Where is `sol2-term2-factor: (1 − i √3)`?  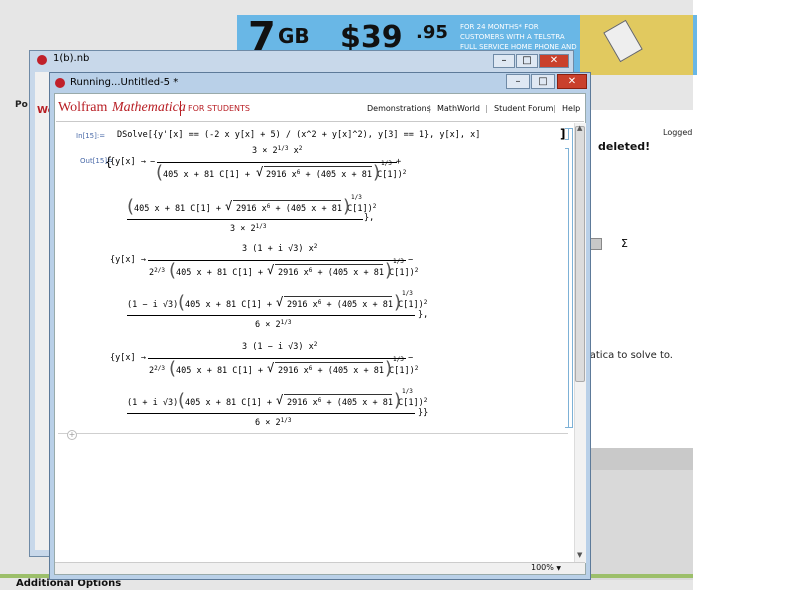 sol2-term2-factor: (1 − i √3) is located at coordinates (153, 305).